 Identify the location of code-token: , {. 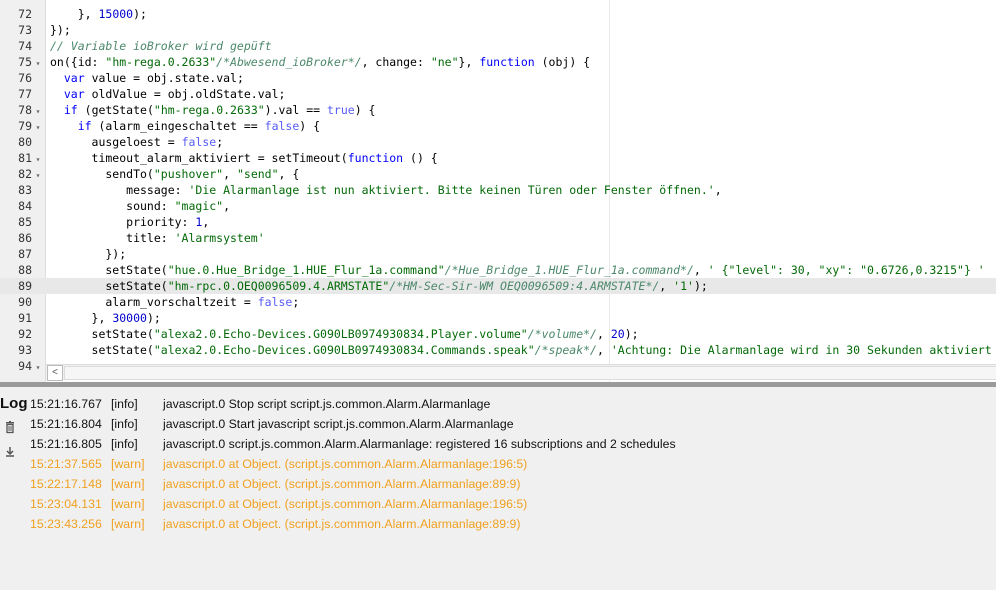
(289, 174).